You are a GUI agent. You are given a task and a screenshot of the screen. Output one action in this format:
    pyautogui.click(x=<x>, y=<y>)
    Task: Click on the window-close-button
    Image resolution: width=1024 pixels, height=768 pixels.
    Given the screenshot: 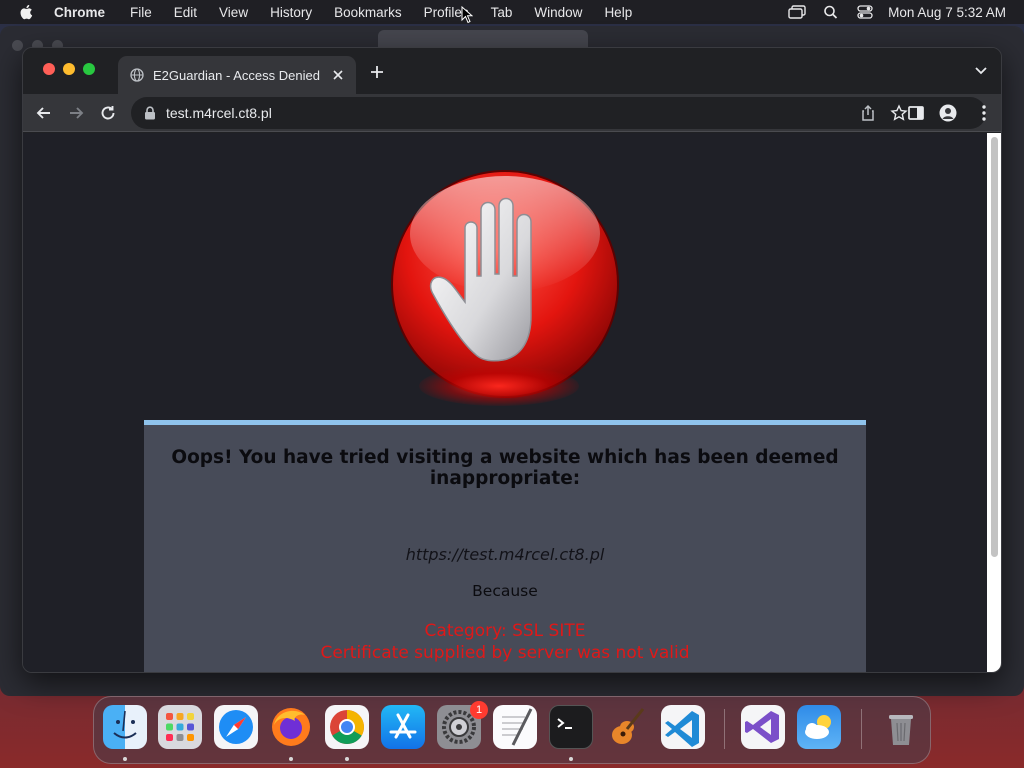 What is the action you would take?
    pyautogui.click(x=49, y=69)
    